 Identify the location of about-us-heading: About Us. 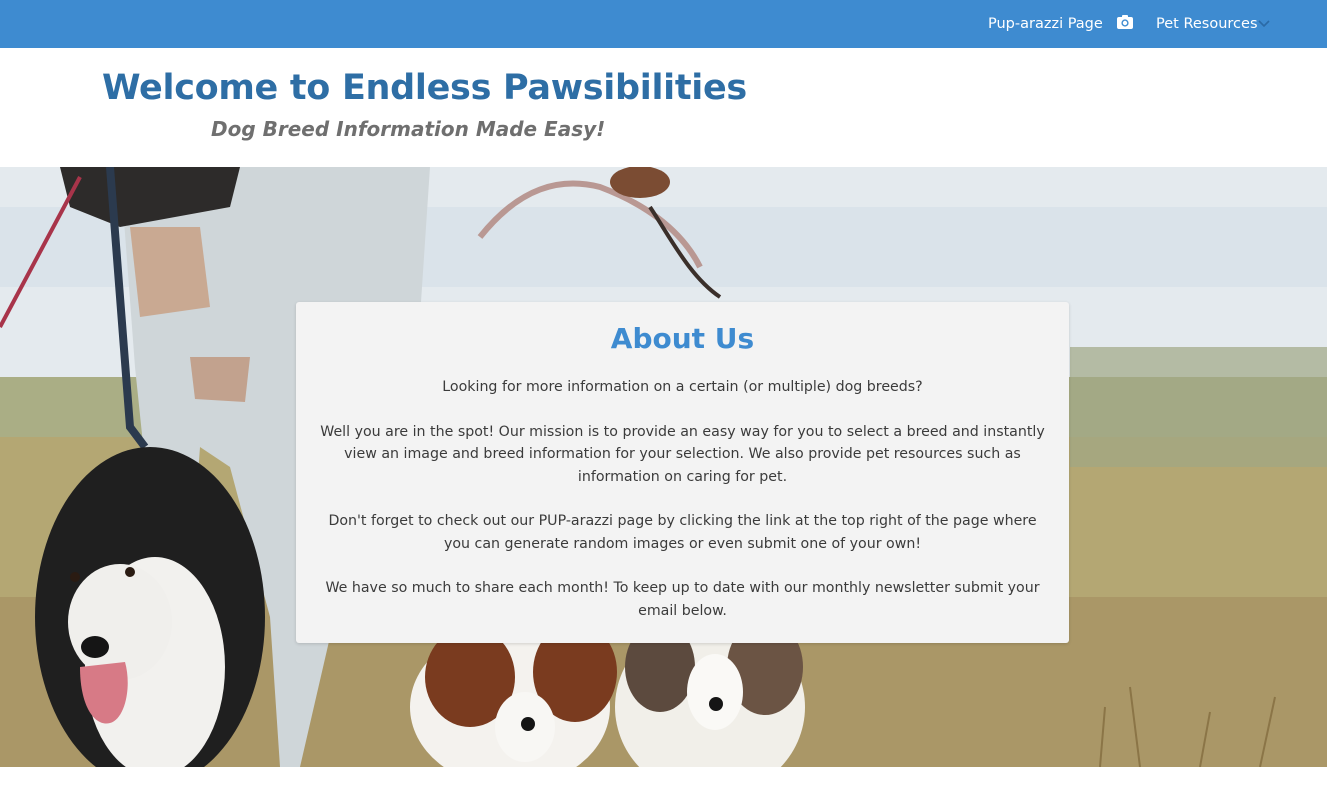
(682, 338).